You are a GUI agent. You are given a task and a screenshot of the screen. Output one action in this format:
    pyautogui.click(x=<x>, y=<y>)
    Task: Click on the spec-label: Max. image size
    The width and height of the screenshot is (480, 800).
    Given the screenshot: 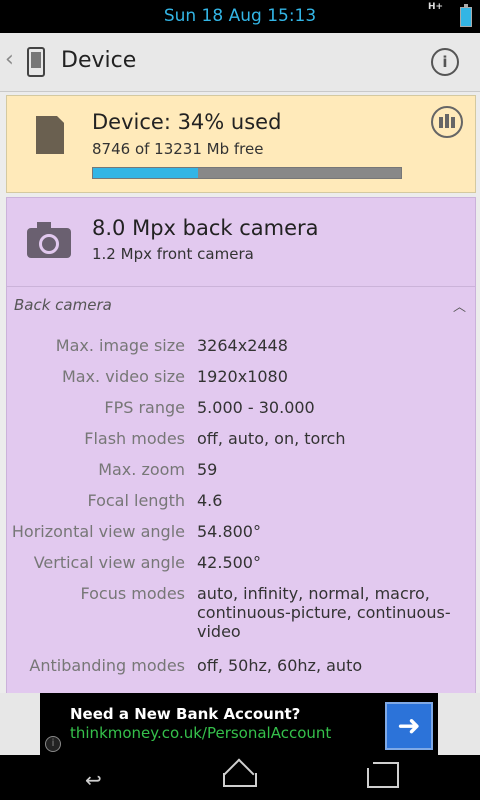 What is the action you would take?
    pyautogui.click(x=120, y=345)
    